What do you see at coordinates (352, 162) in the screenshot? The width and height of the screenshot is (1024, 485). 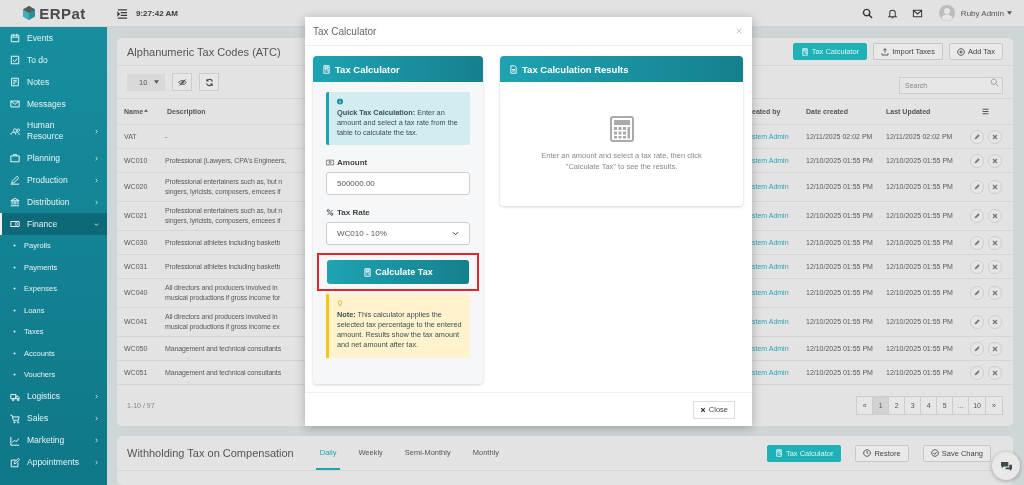 I see `field-label: Amount` at bounding box center [352, 162].